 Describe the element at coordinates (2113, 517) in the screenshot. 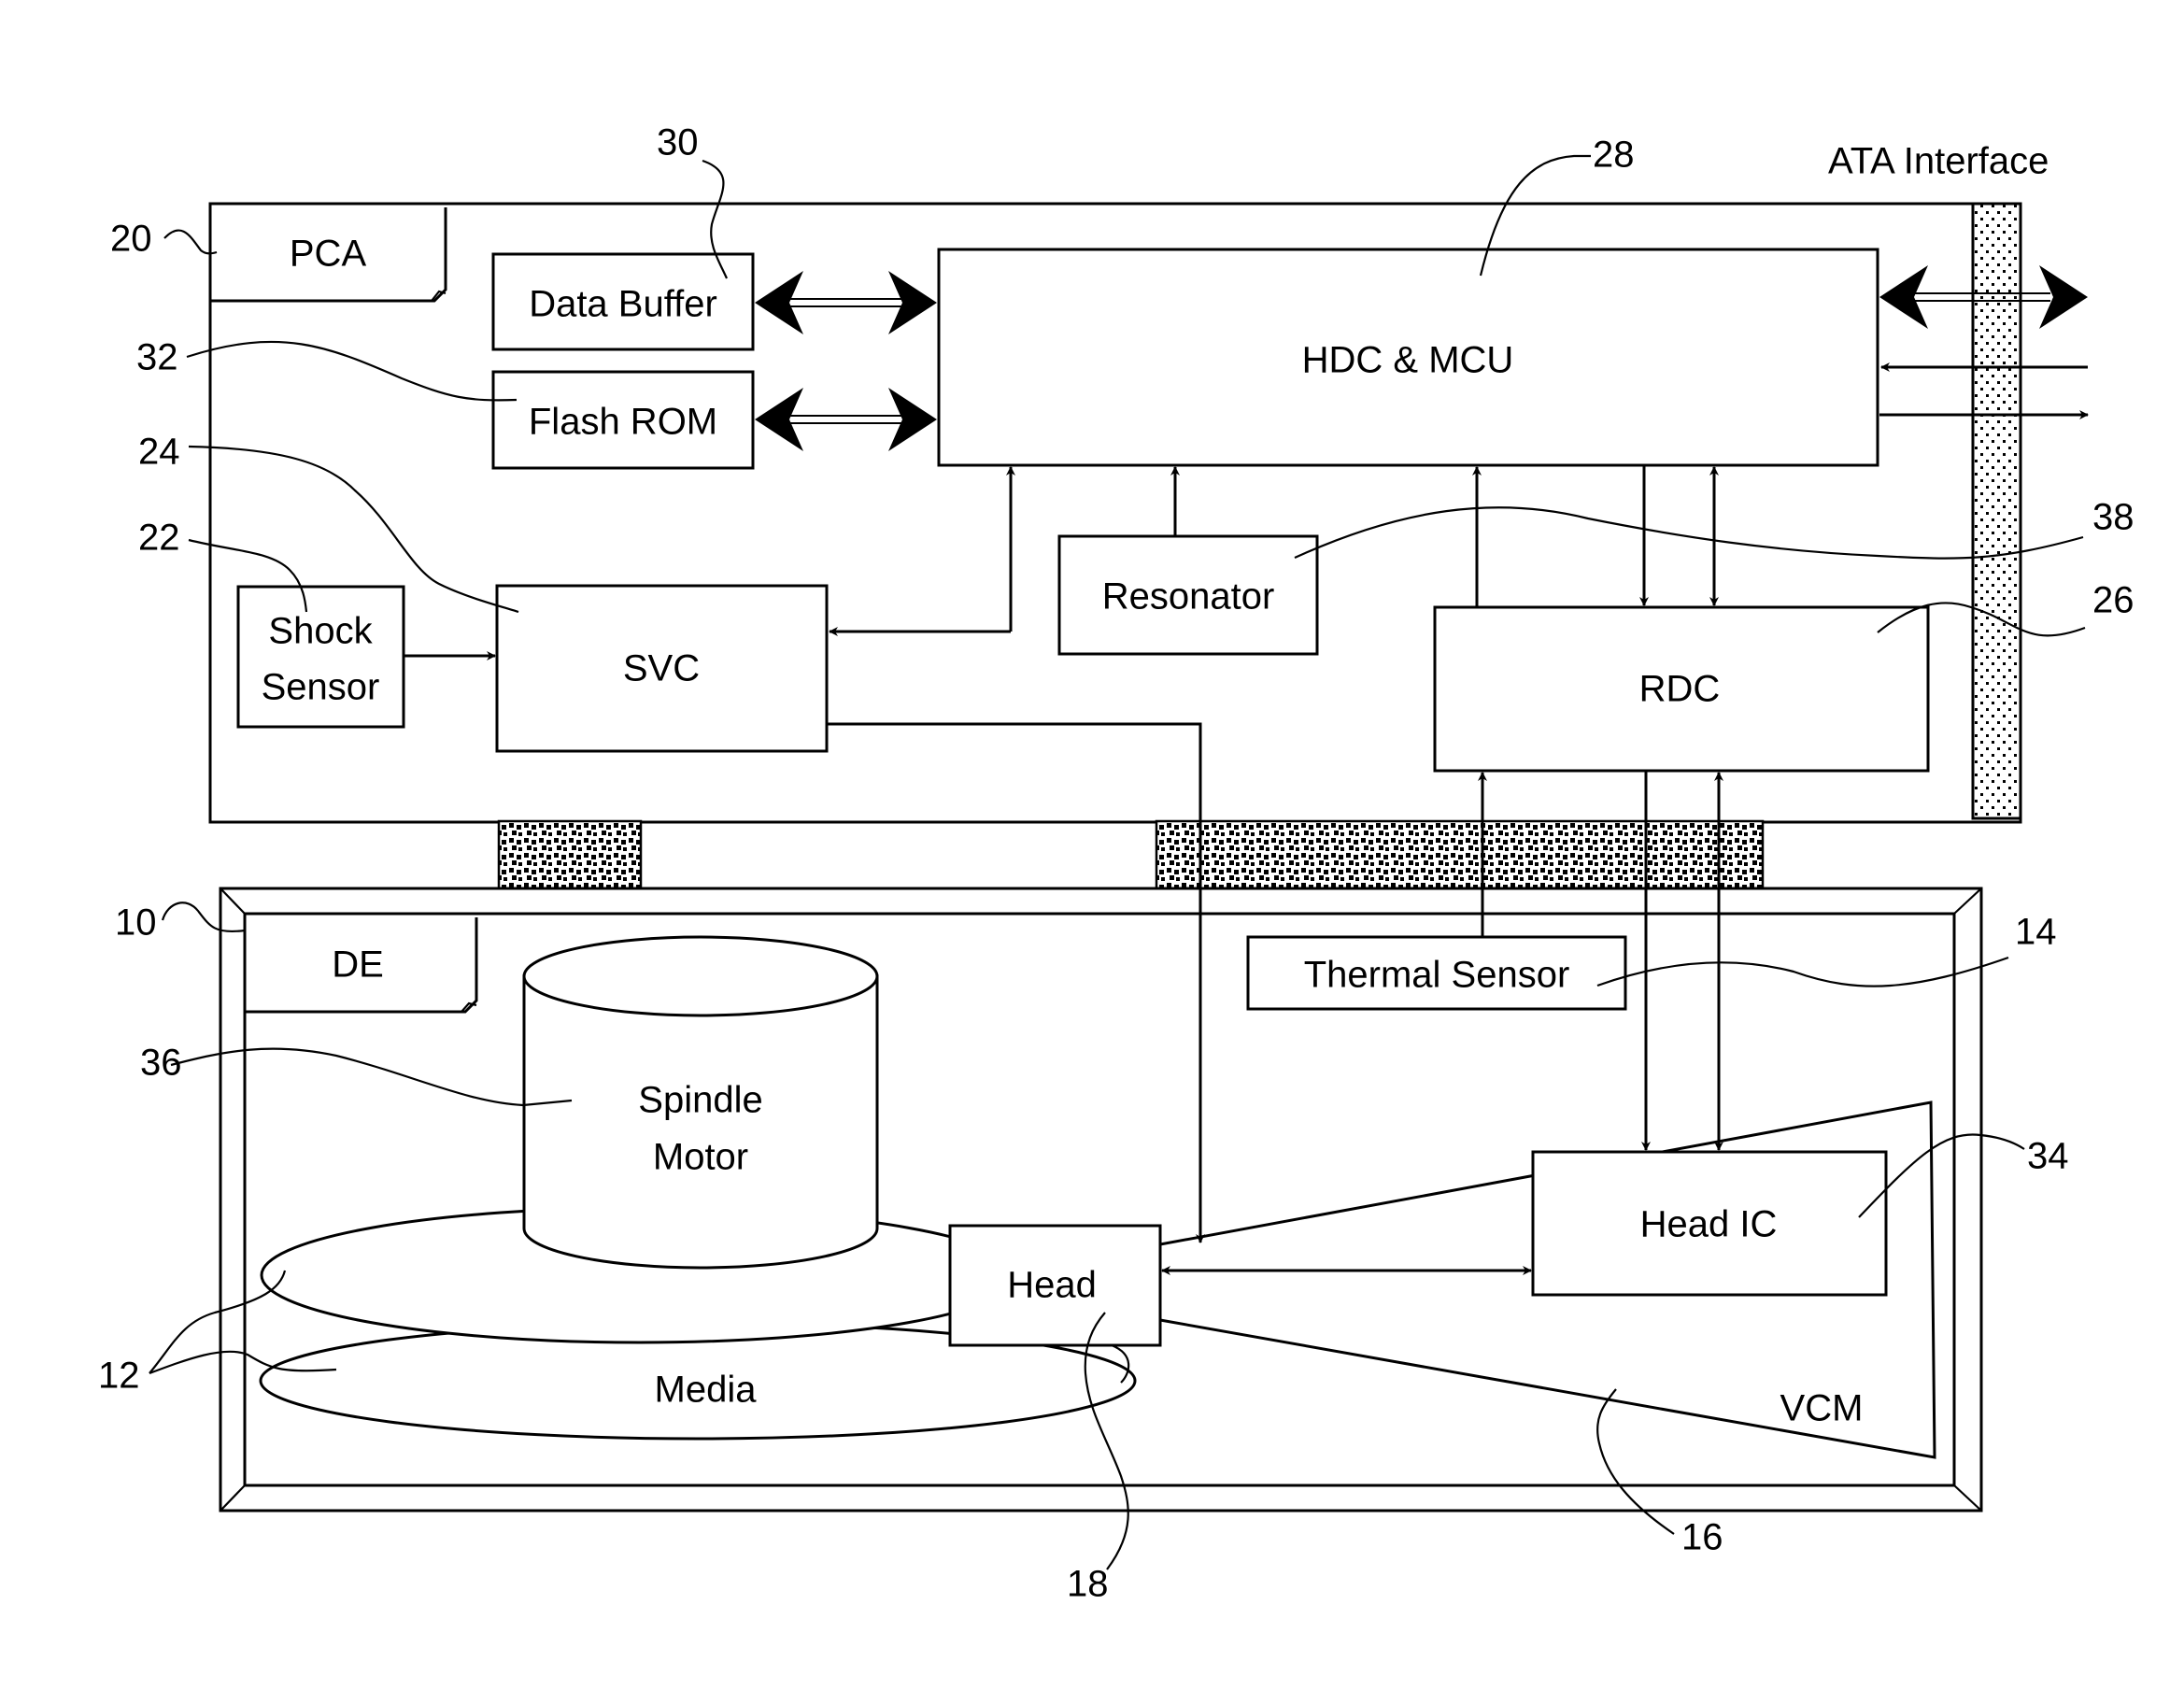

I see `ref-38: 38` at that location.